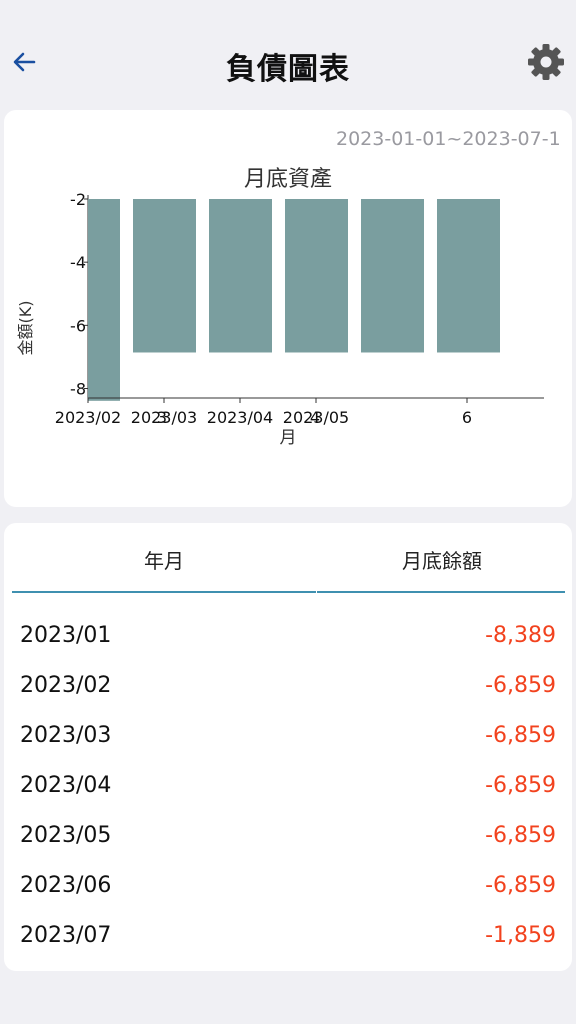 The width and height of the screenshot is (576, 1024). I want to click on header-balance: 月底餘額, so click(442, 561).